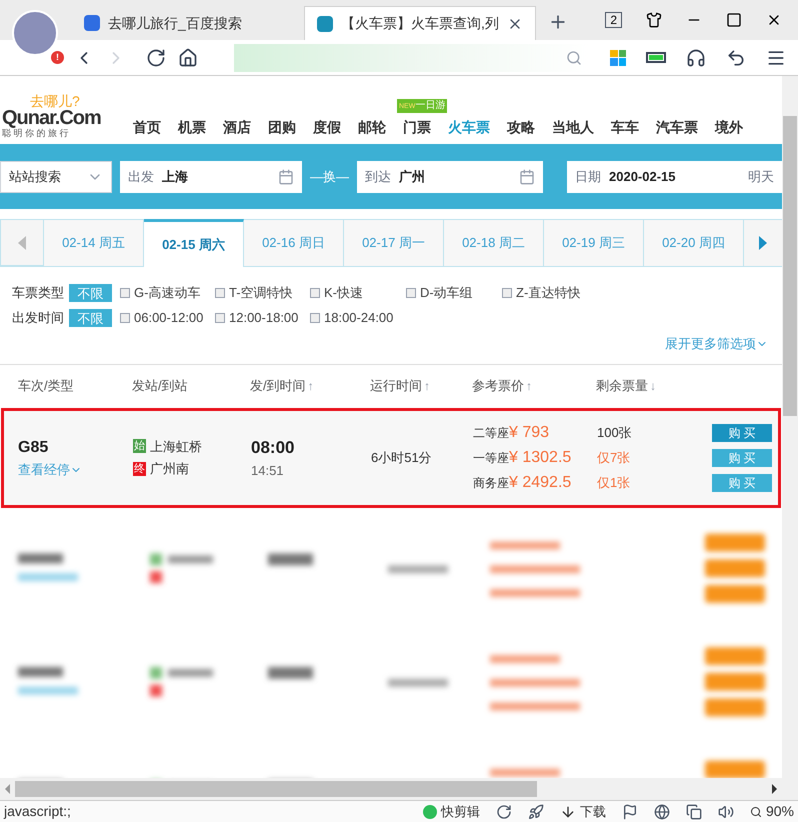 The width and height of the screenshot is (798, 822). What do you see at coordinates (630, 812) in the screenshot?
I see `flag-icon` at bounding box center [630, 812].